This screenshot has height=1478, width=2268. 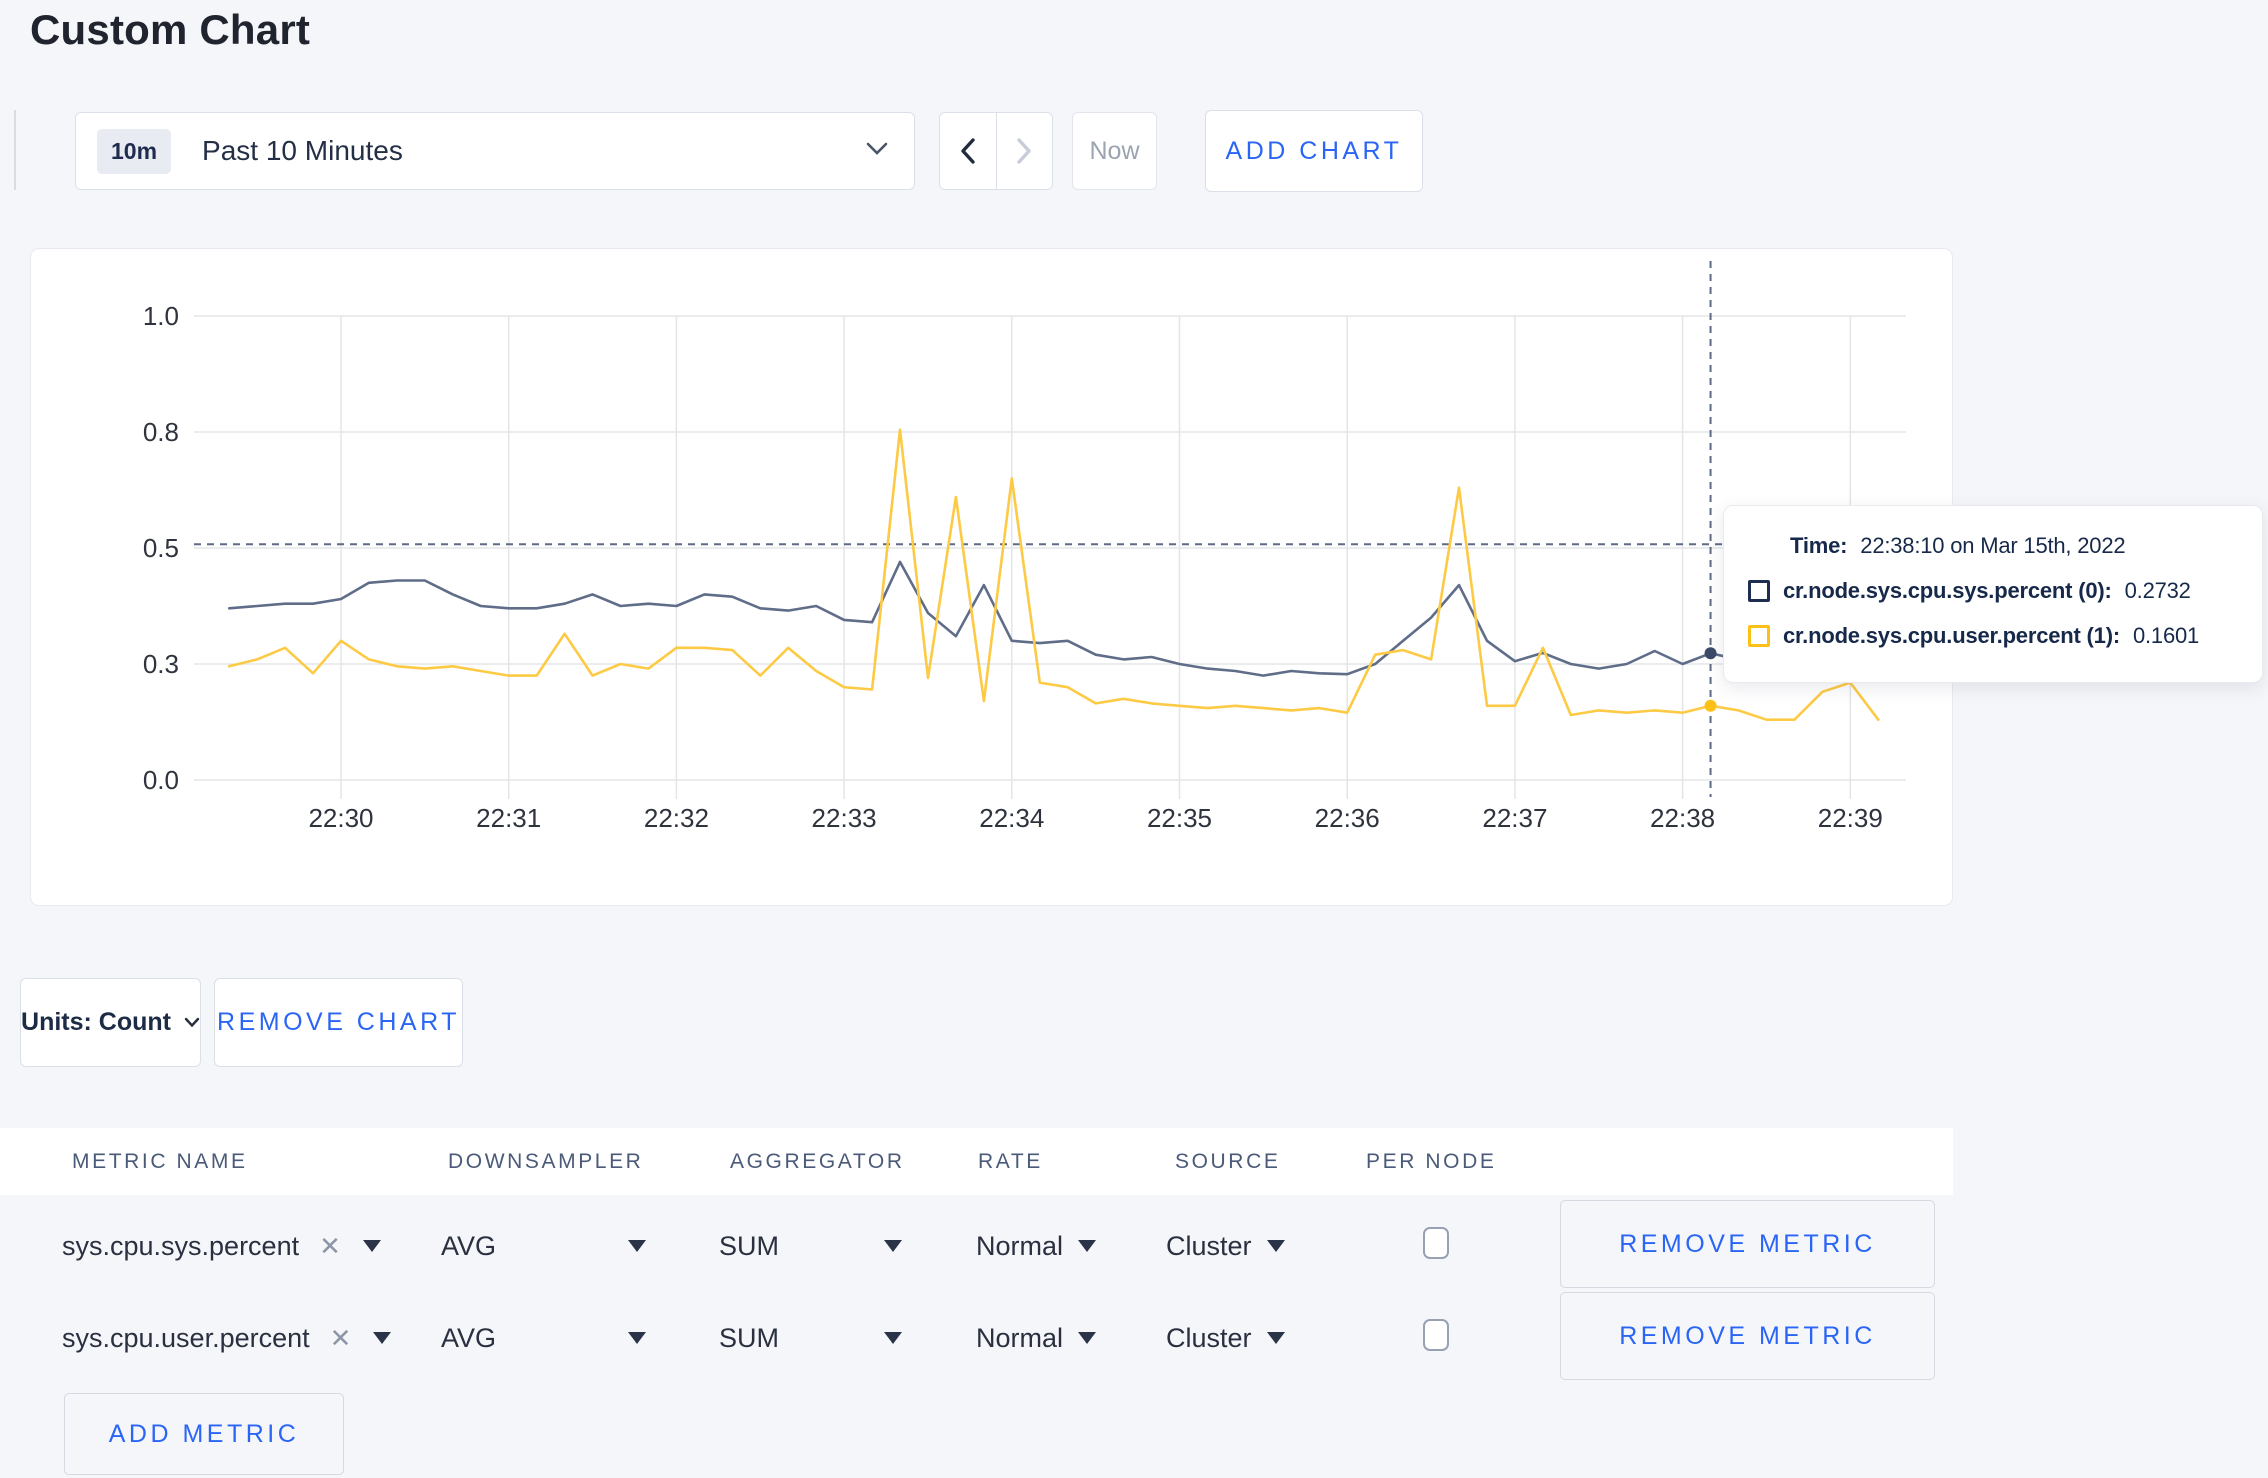 I want to click on svg-text: 0.0, so click(x=161, y=780).